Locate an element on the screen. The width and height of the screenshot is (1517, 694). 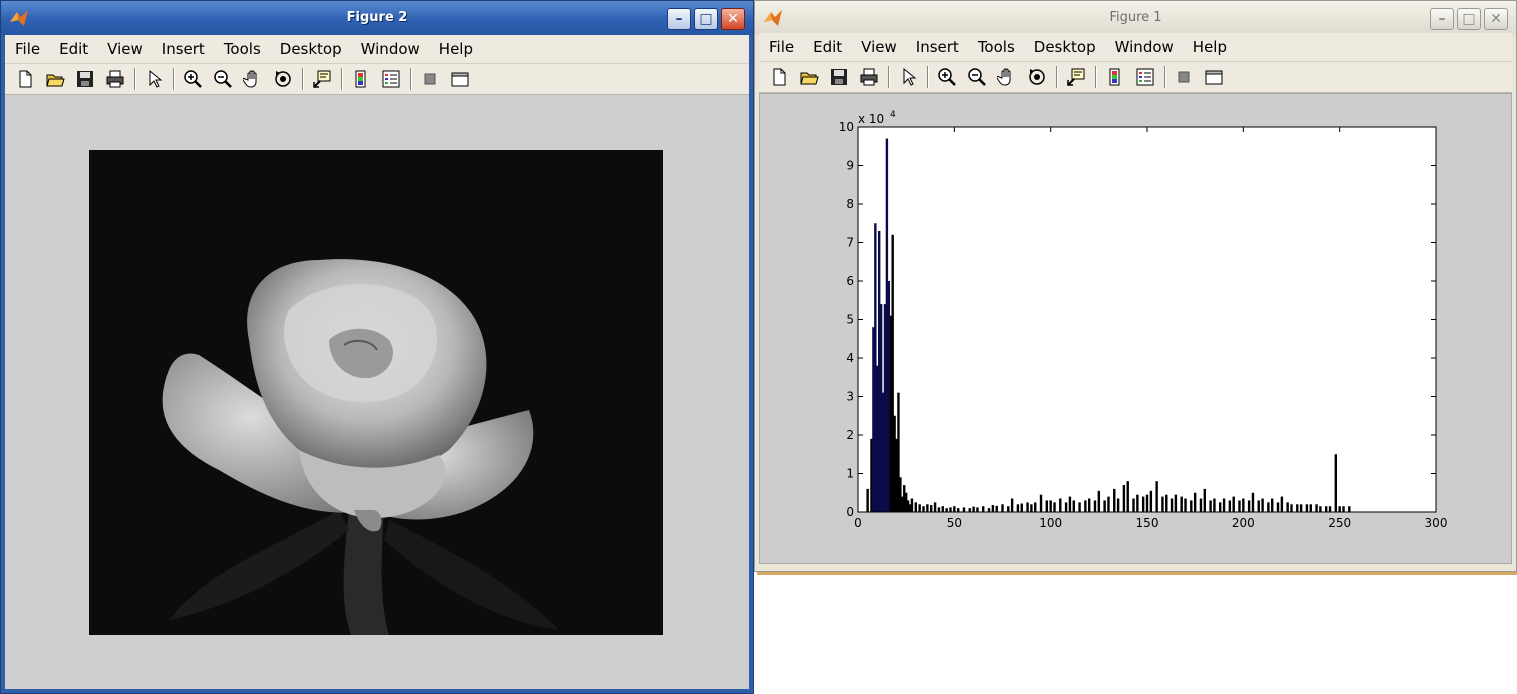
y-exponent-power: 4 is located at coordinates (893, 115).